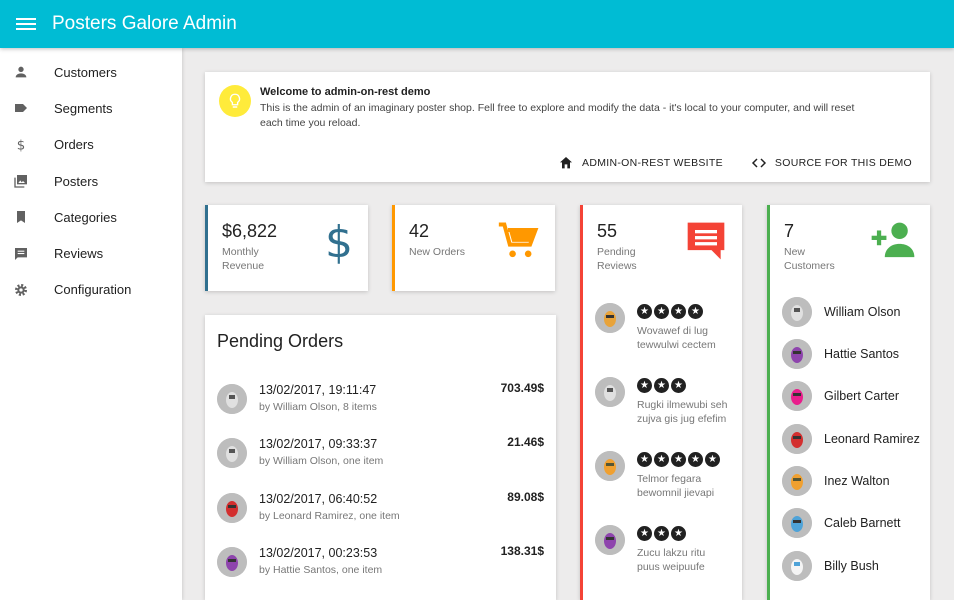 Image resolution: width=954 pixels, height=600 pixels. Describe the element at coordinates (857, 481) in the screenshot. I see `customer-name: Inez Walton` at that location.